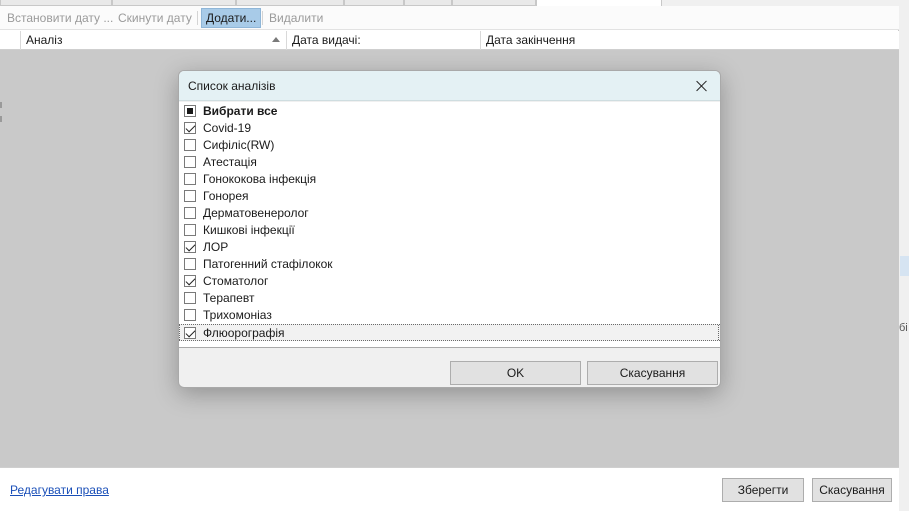 The width and height of the screenshot is (909, 511). What do you see at coordinates (904, 266) in the screenshot?
I see `background-selected-row` at bounding box center [904, 266].